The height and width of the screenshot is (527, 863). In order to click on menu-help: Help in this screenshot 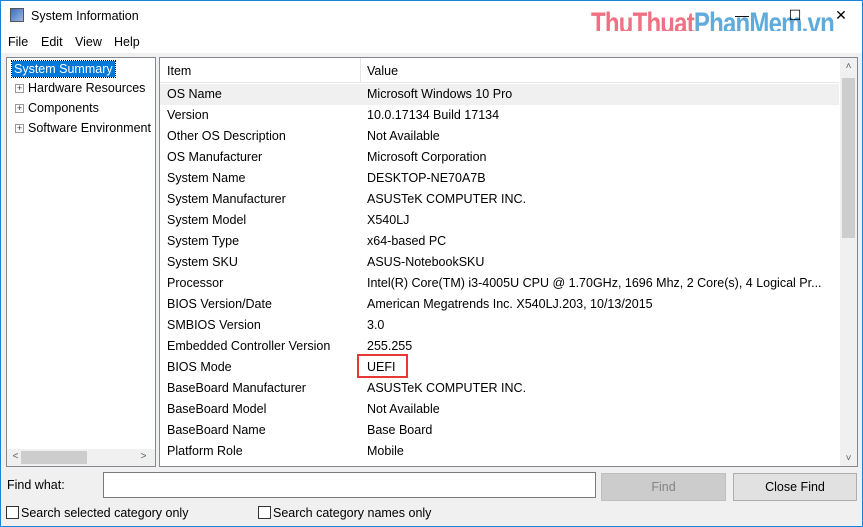, I will do `click(127, 42)`.